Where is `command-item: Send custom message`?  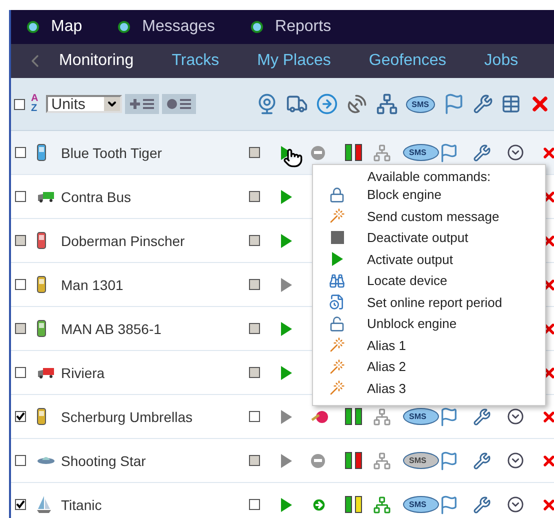 command-item: Send custom message is located at coordinates (429, 216).